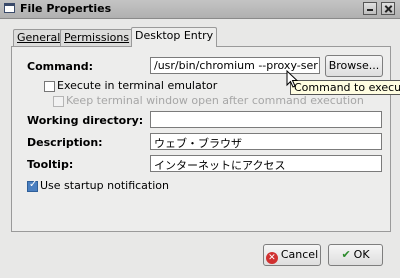  I want to click on command-label: Command:, so click(60, 66).